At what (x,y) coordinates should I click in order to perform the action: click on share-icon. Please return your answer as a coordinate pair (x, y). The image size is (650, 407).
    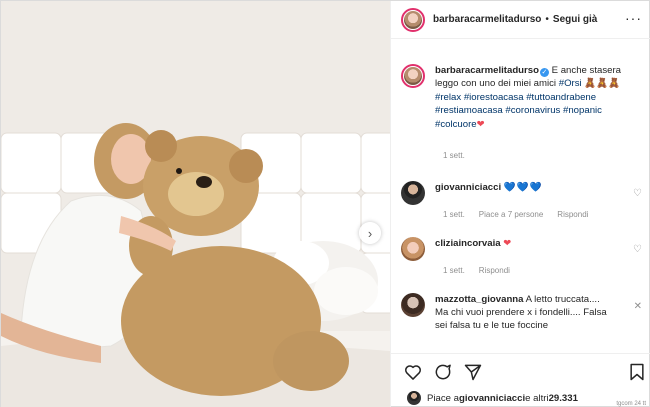
    Looking at the image, I should click on (473, 372).